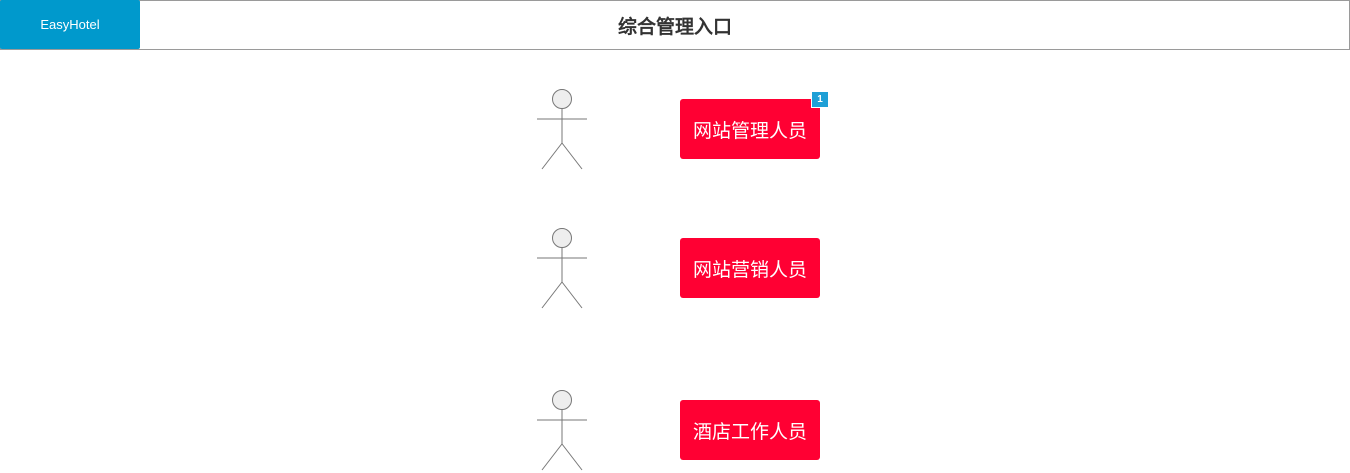 The image size is (1350, 473). I want to click on role-button-site-marketing: 网站营销人员, so click(750, 268).